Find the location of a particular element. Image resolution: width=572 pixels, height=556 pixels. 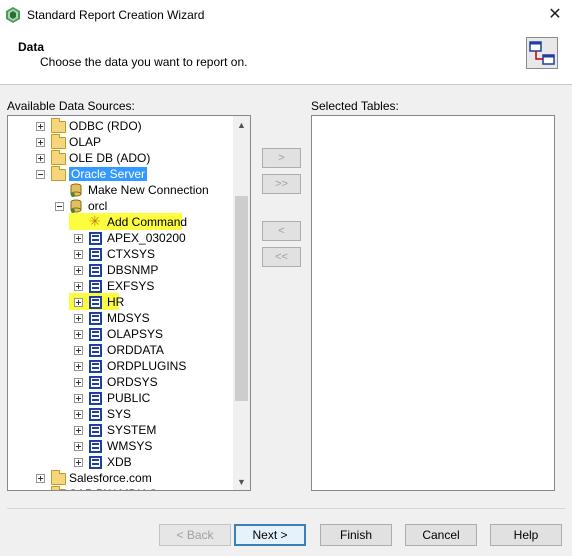

tree-item: OLAP is located at coordinates (121, 142).